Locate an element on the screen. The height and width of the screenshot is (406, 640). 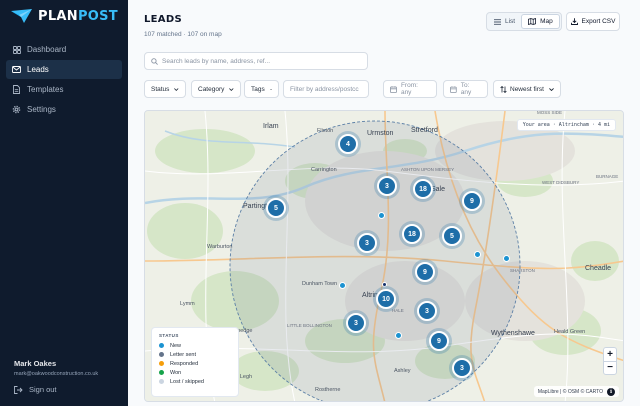
search-input is located at coordinates (262, 61).